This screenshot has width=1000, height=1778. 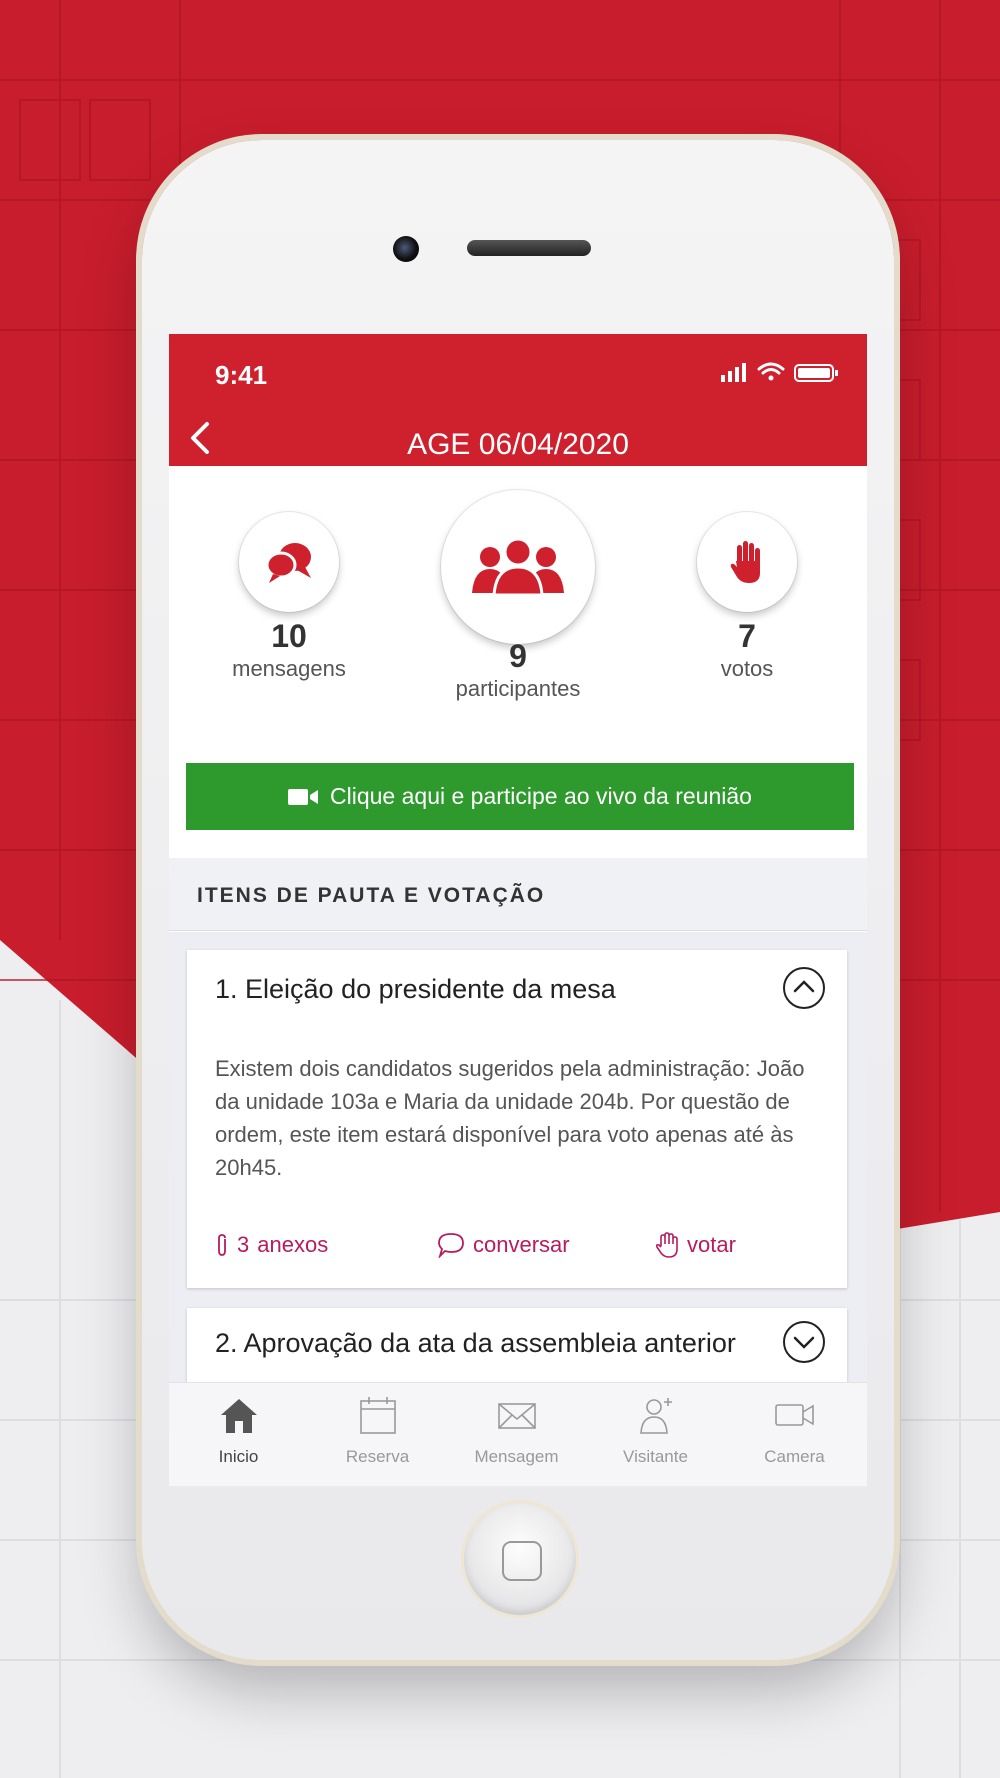 I want to click on tab-label: Inicio, so click(x=238, y=1456).